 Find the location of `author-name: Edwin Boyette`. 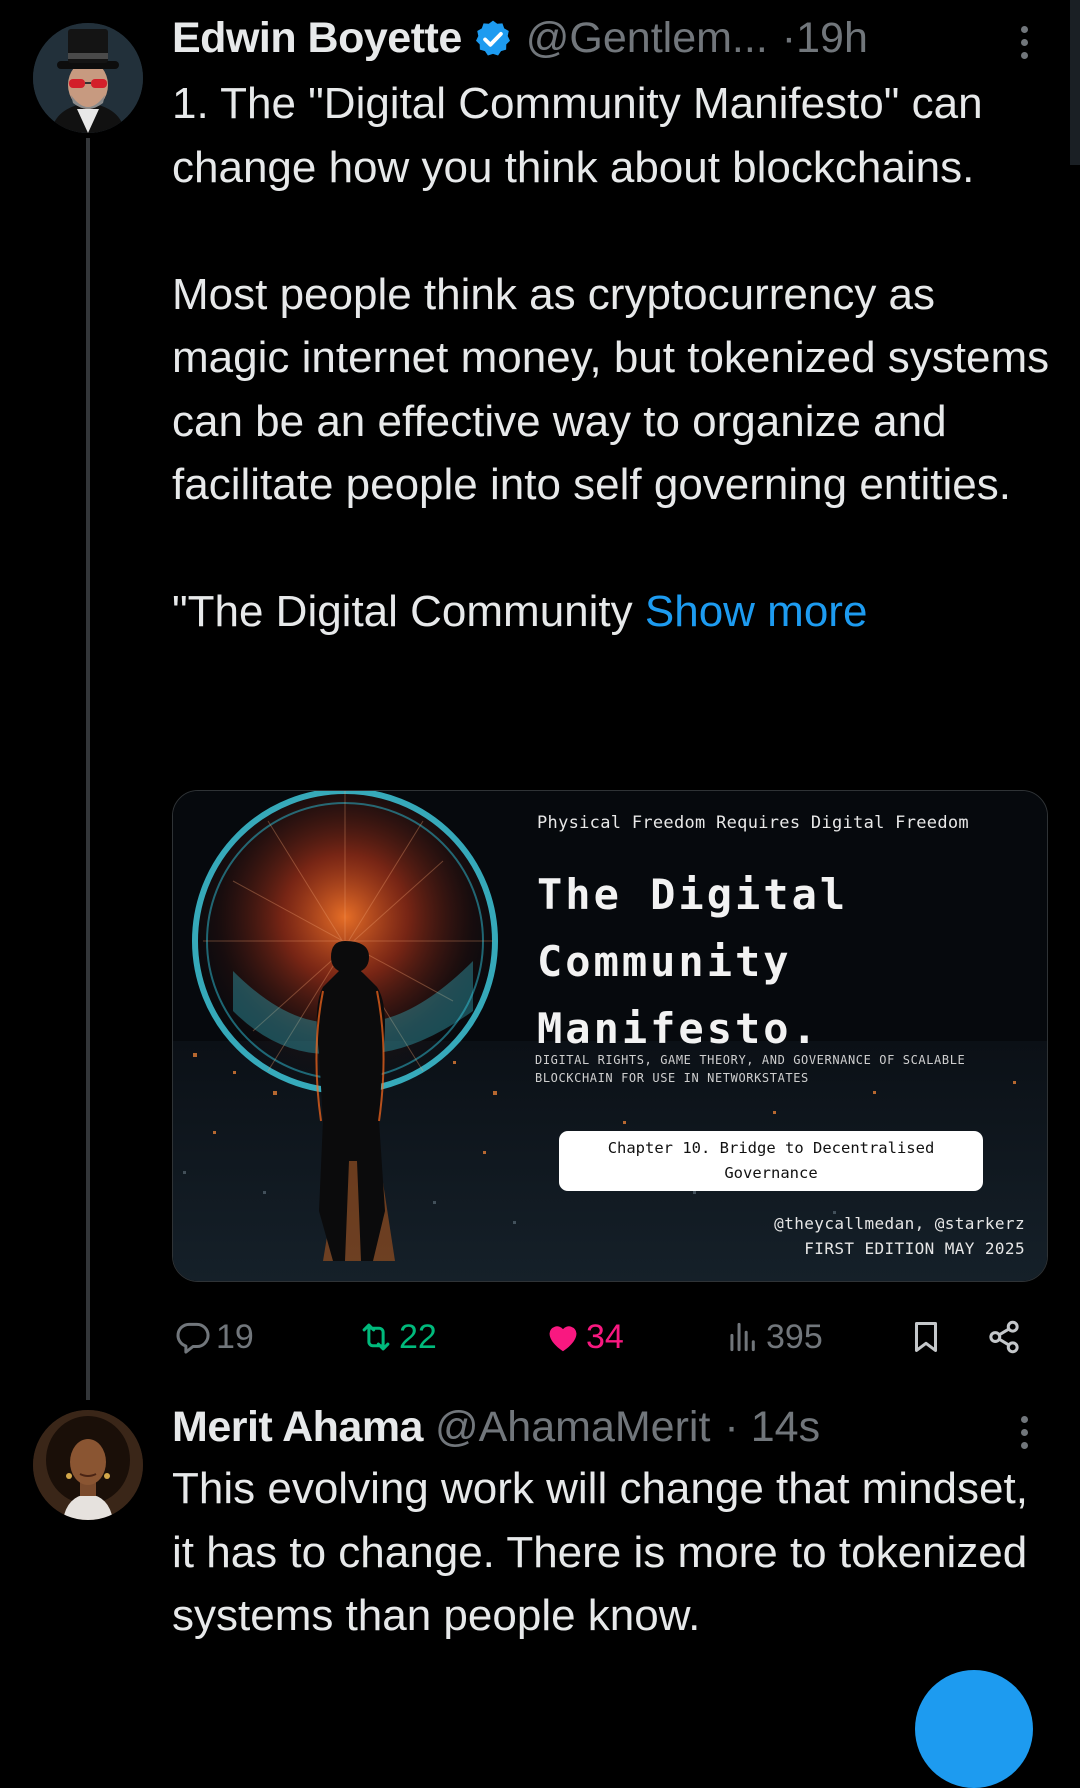

author-name: Edwin Boyette is located at coordinates (317, 38).